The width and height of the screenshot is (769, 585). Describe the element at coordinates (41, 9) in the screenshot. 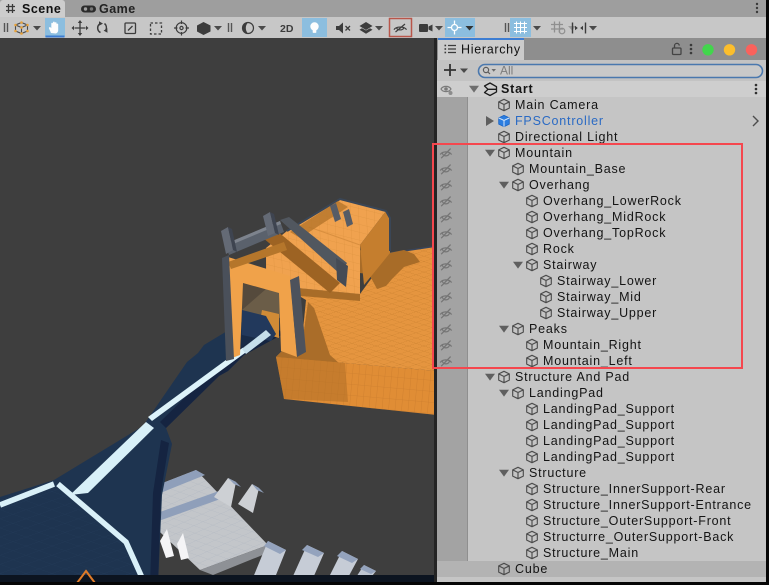

I see `svg-text: Scene` at that location.